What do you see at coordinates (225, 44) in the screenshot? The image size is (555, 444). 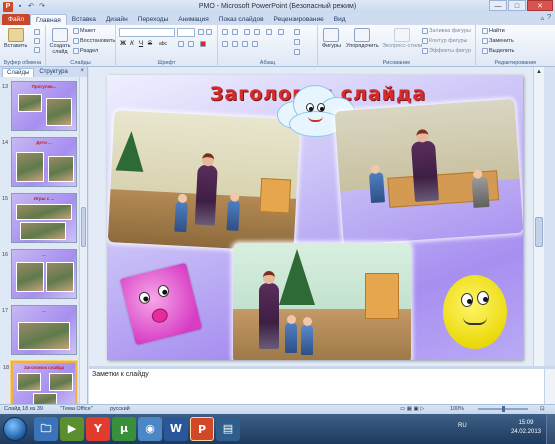 I see `align-left-icon` at bounding box center [225, 44].